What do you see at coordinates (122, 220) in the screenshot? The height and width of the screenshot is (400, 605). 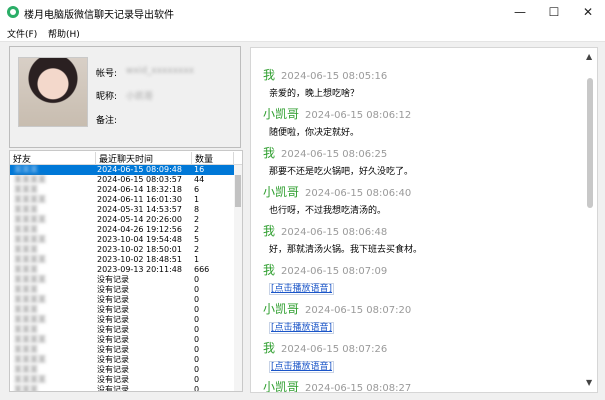 I see `table-row: 某某某某 2024-05-14 20:26:00 2` at bounding box center [122, 220].